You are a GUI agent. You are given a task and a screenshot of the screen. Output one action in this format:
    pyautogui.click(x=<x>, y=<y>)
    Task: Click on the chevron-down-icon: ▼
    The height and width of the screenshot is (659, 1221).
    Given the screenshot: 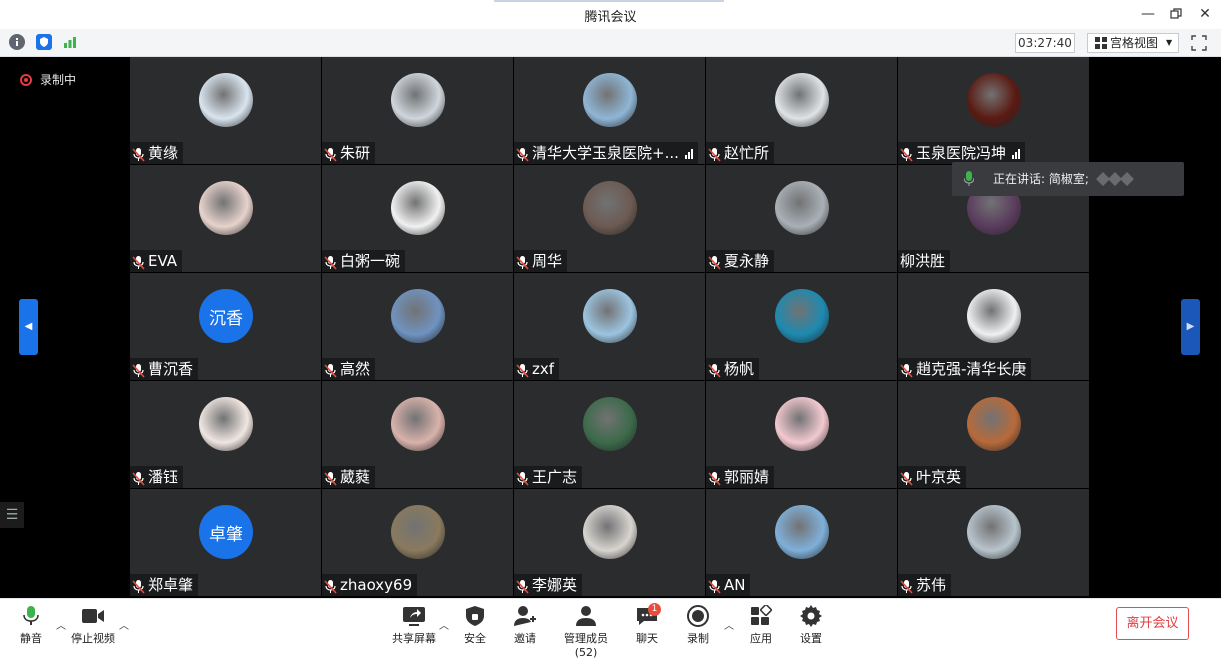 What is the action you would take?
    pyautogui.click(x=1169, y=42)
    